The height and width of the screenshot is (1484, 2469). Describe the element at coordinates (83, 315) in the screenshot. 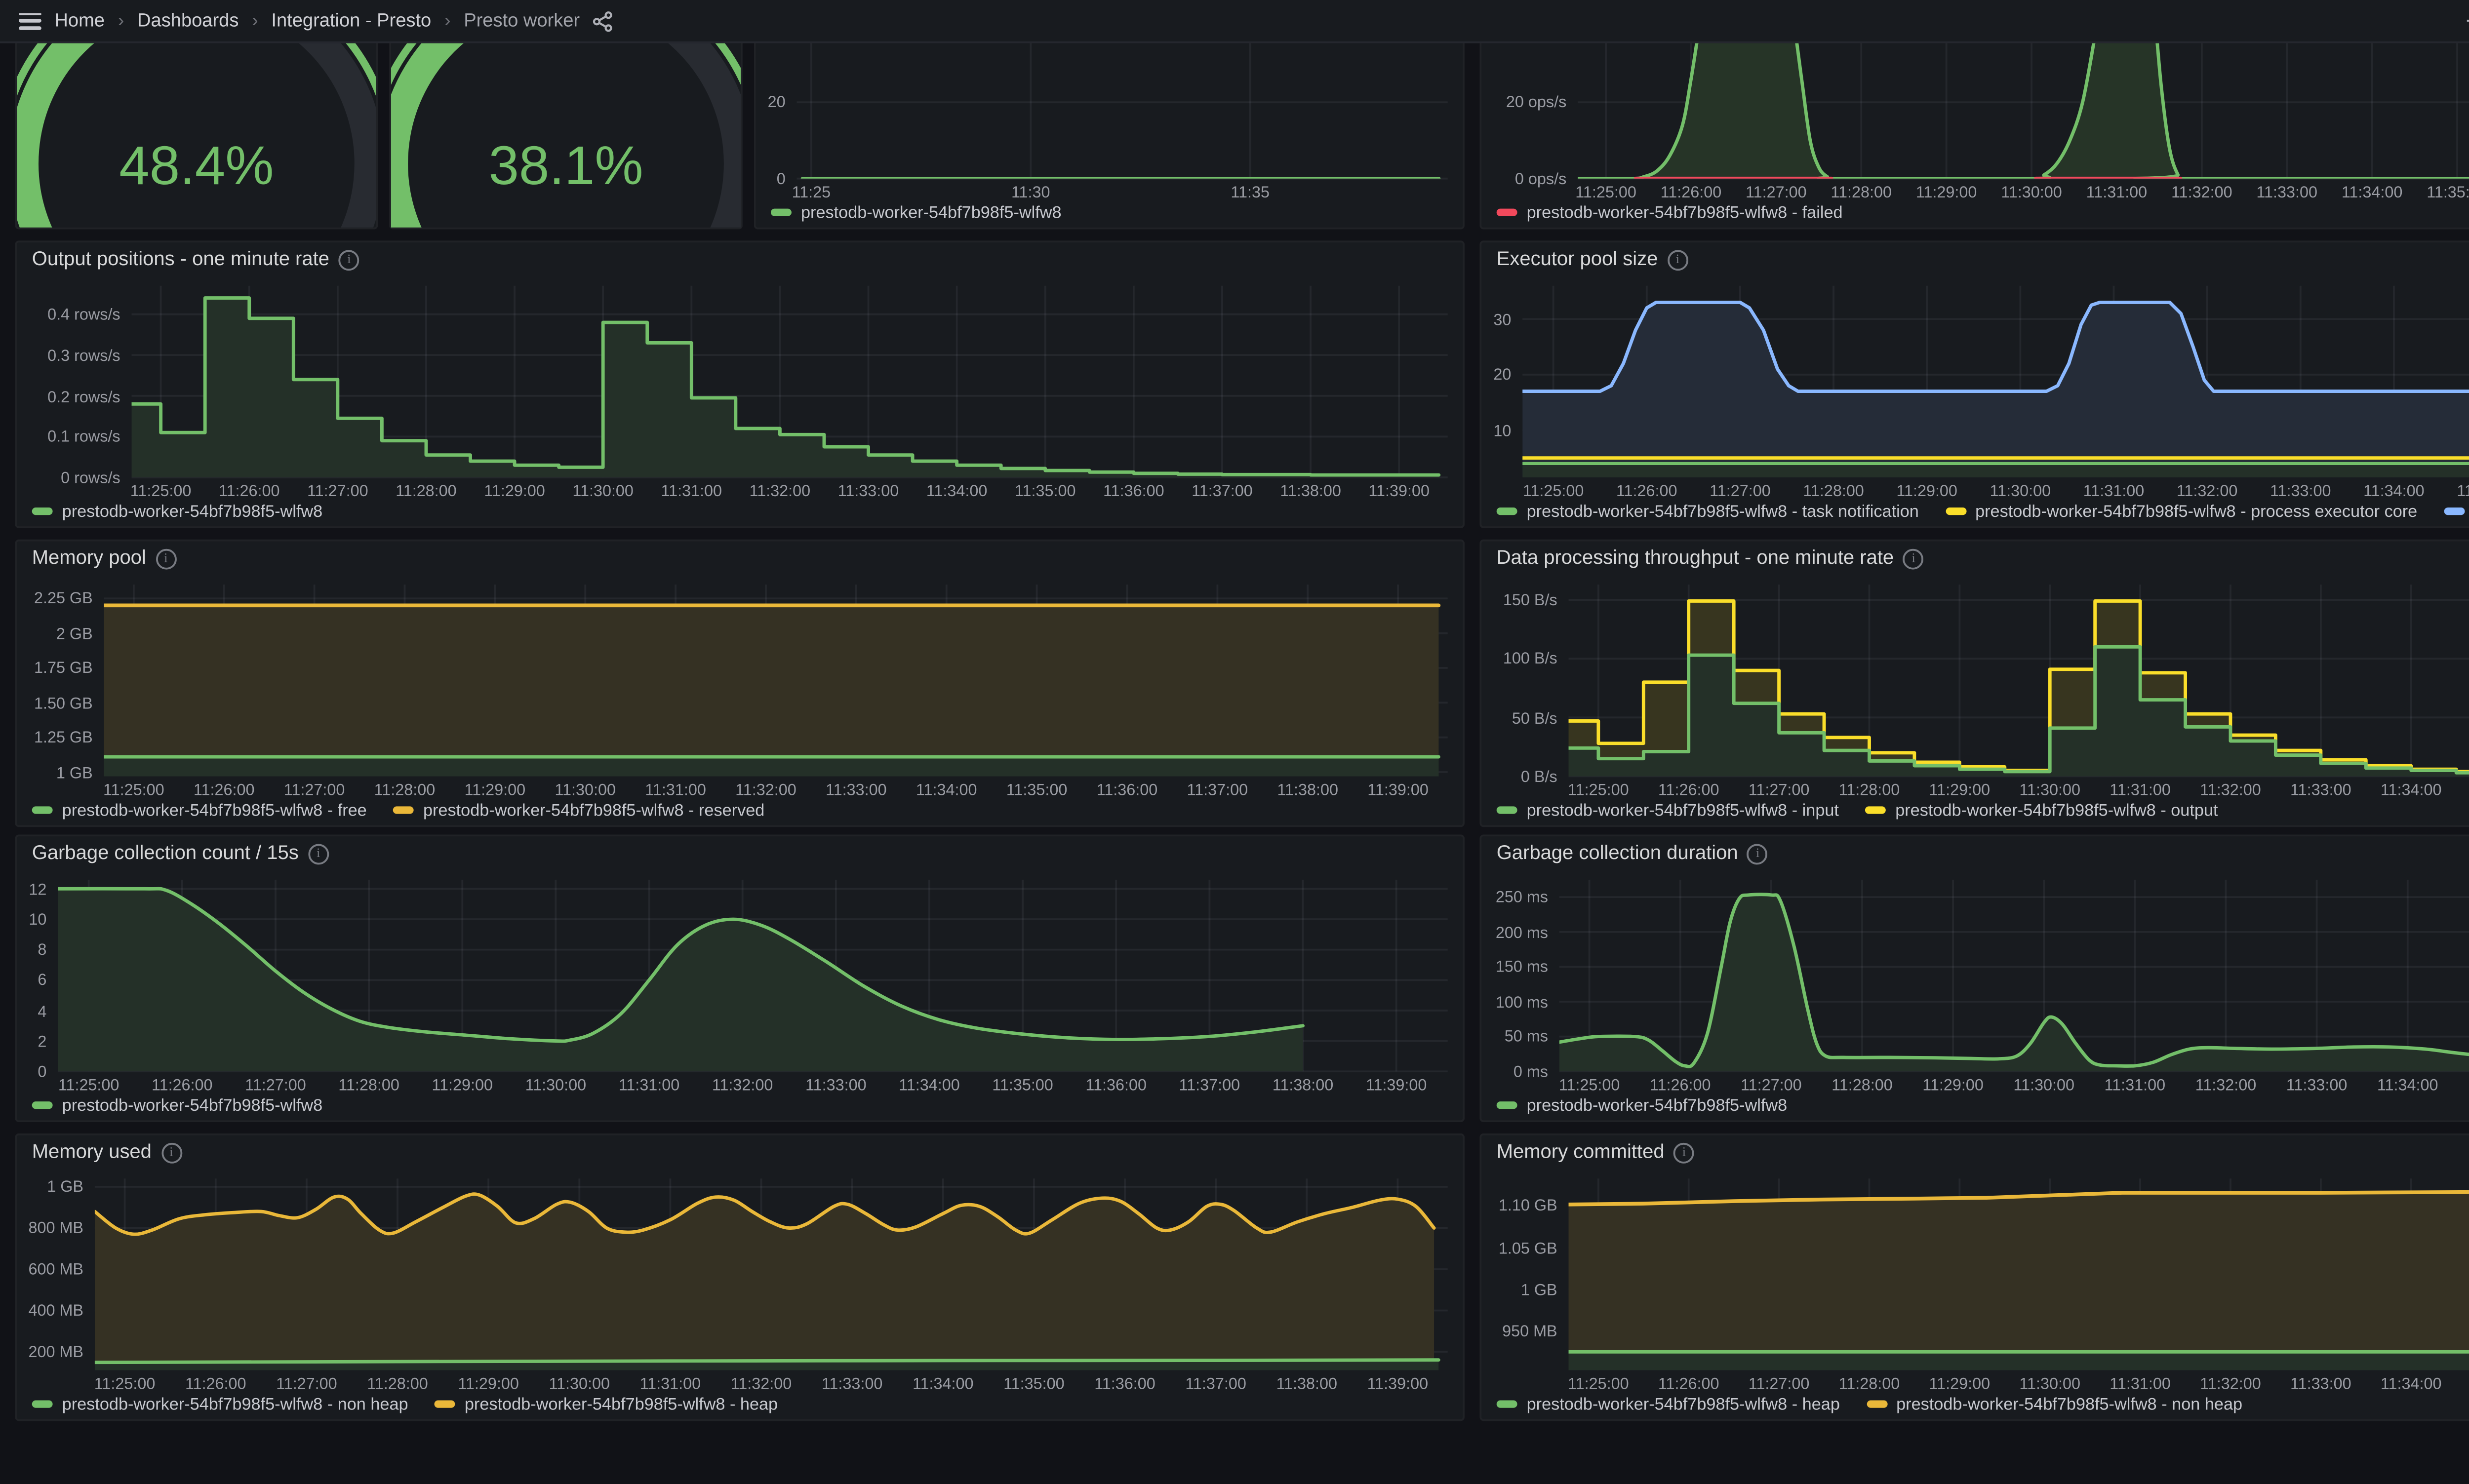

I see `y-axis-tick: 0.4 rows/s` at that location.